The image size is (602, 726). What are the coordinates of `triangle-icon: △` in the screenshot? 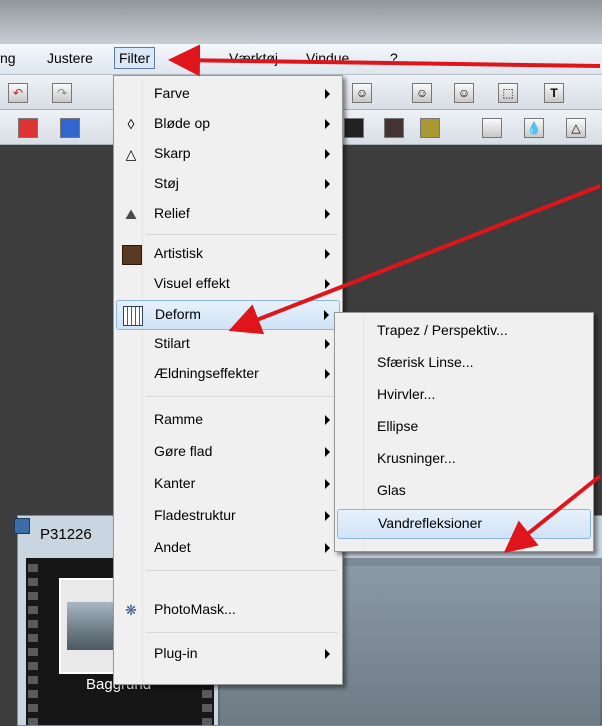 It's located at (131, 154).